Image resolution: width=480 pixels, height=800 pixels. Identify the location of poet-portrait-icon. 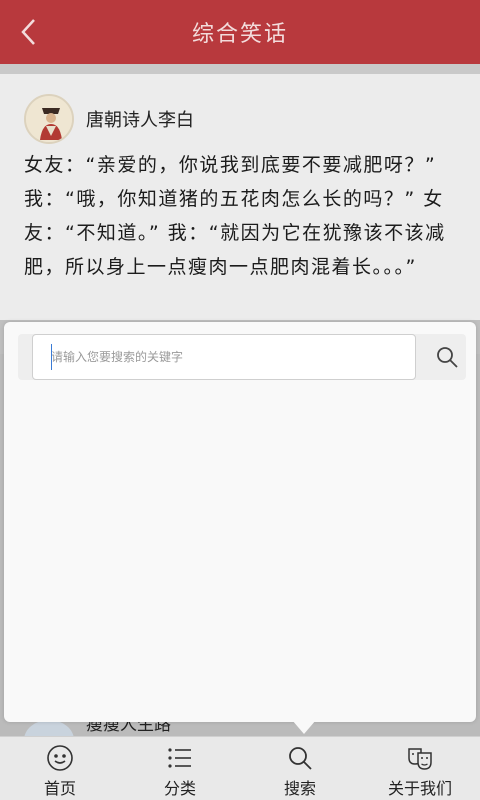
(49, 119).